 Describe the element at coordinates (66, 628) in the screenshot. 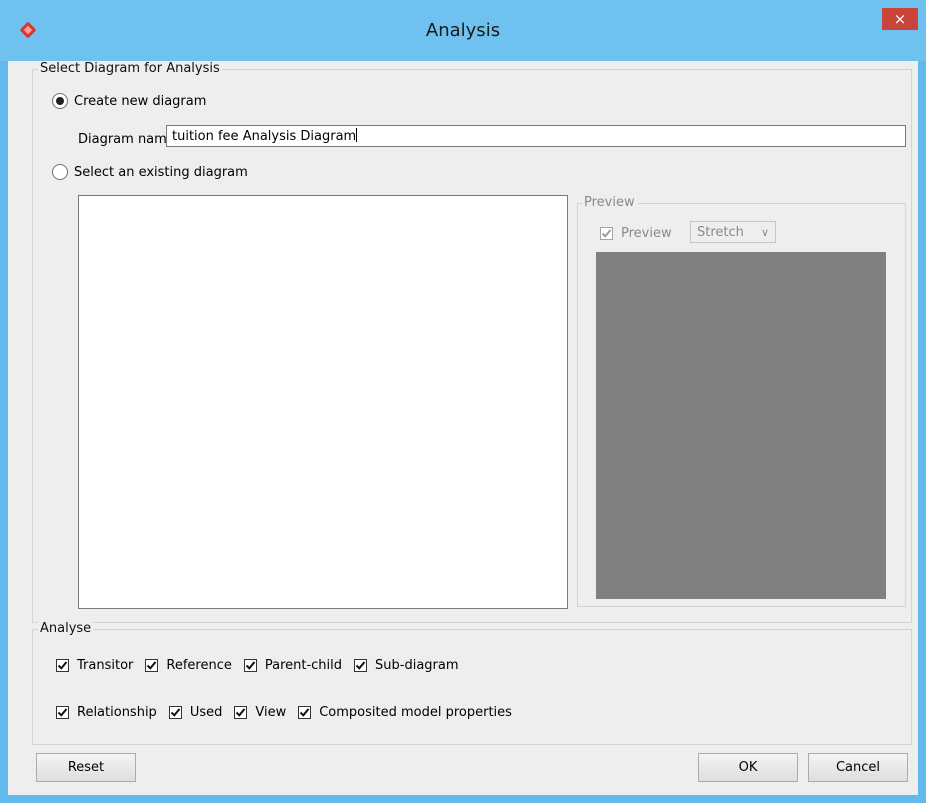

I see `analyse-group-label: Analyse` at that location.